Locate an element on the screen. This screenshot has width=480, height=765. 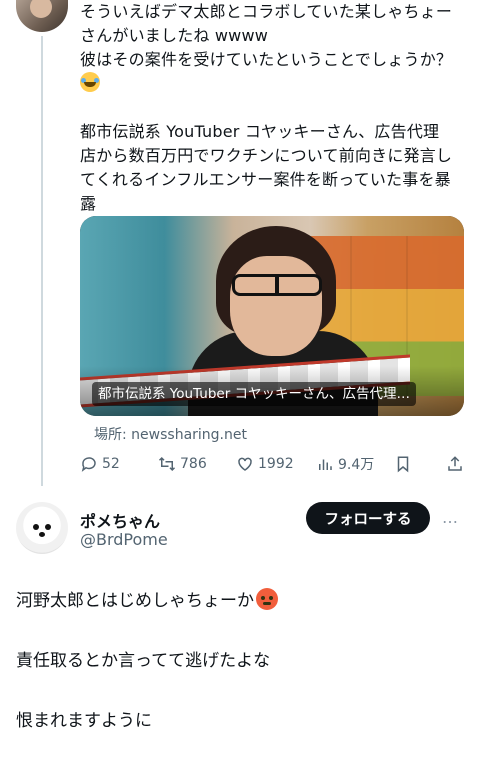
reply-count: 52 is located at coordinates (111, 464).